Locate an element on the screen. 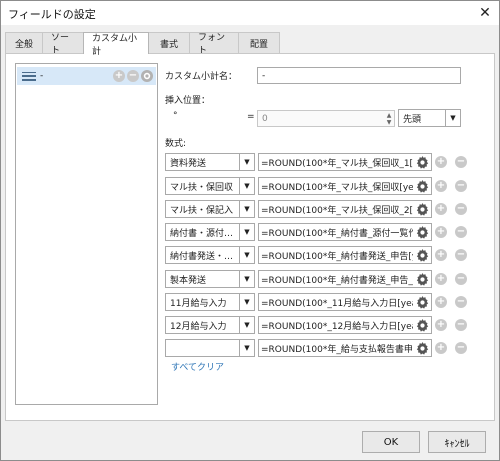 This screenshot has height=461, width=500. tab-custom-subtotal: カスタム小計 is located at coordinates (116, 44).